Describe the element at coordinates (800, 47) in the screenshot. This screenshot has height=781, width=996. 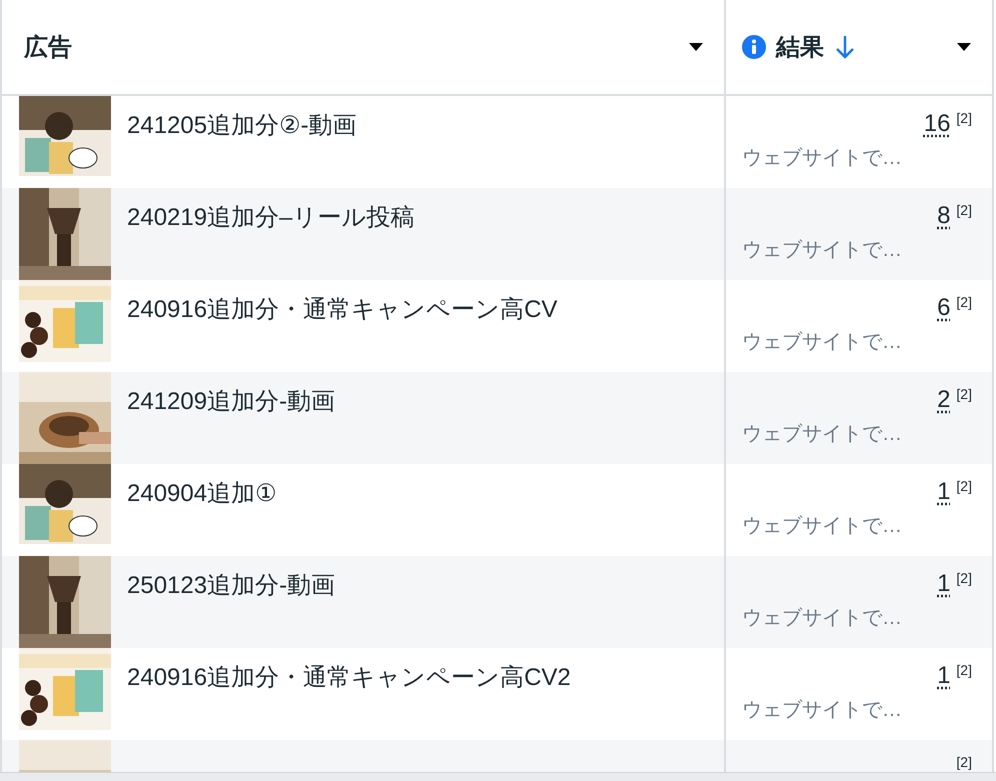
I see `column-header: 結果` at that location.